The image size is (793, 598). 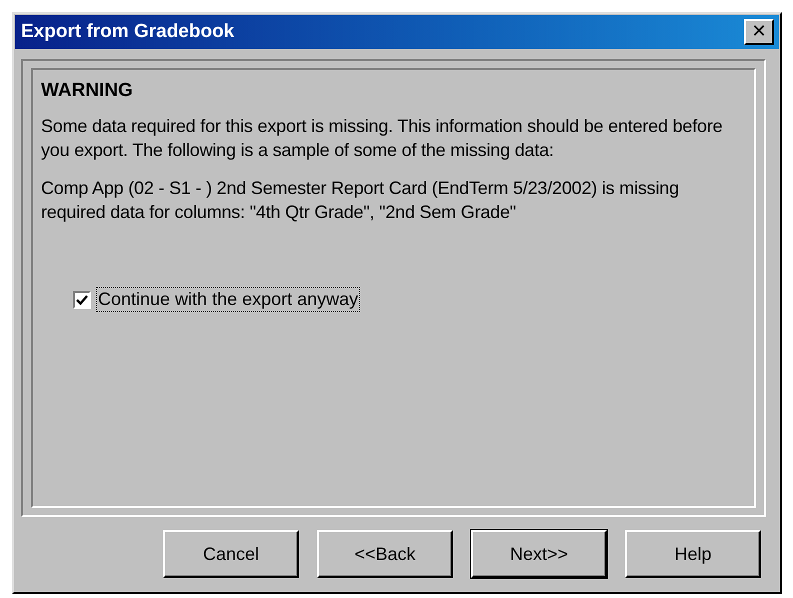 I want to click on close-button: ✕, so click(x=759, y=32).